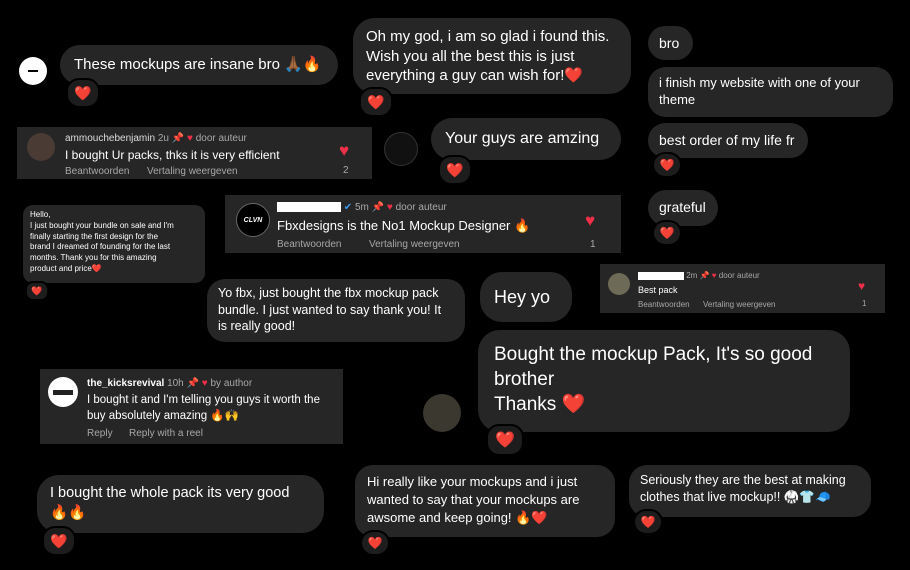 The height and width of the screenshot is (570, 910). Describe the element at coordinates (475, 75) in the screenshot. I see `message-text: everything a guy can wish for!❤️` at that location.